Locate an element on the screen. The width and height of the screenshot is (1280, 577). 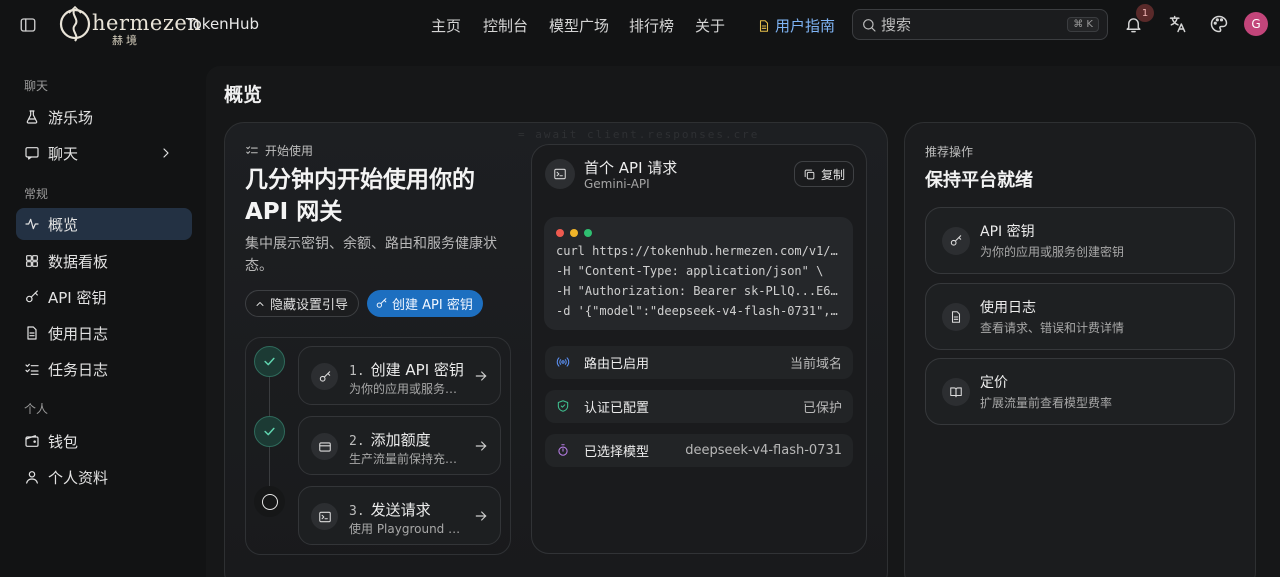
translate-icon is located at coordinates (1178, 24).